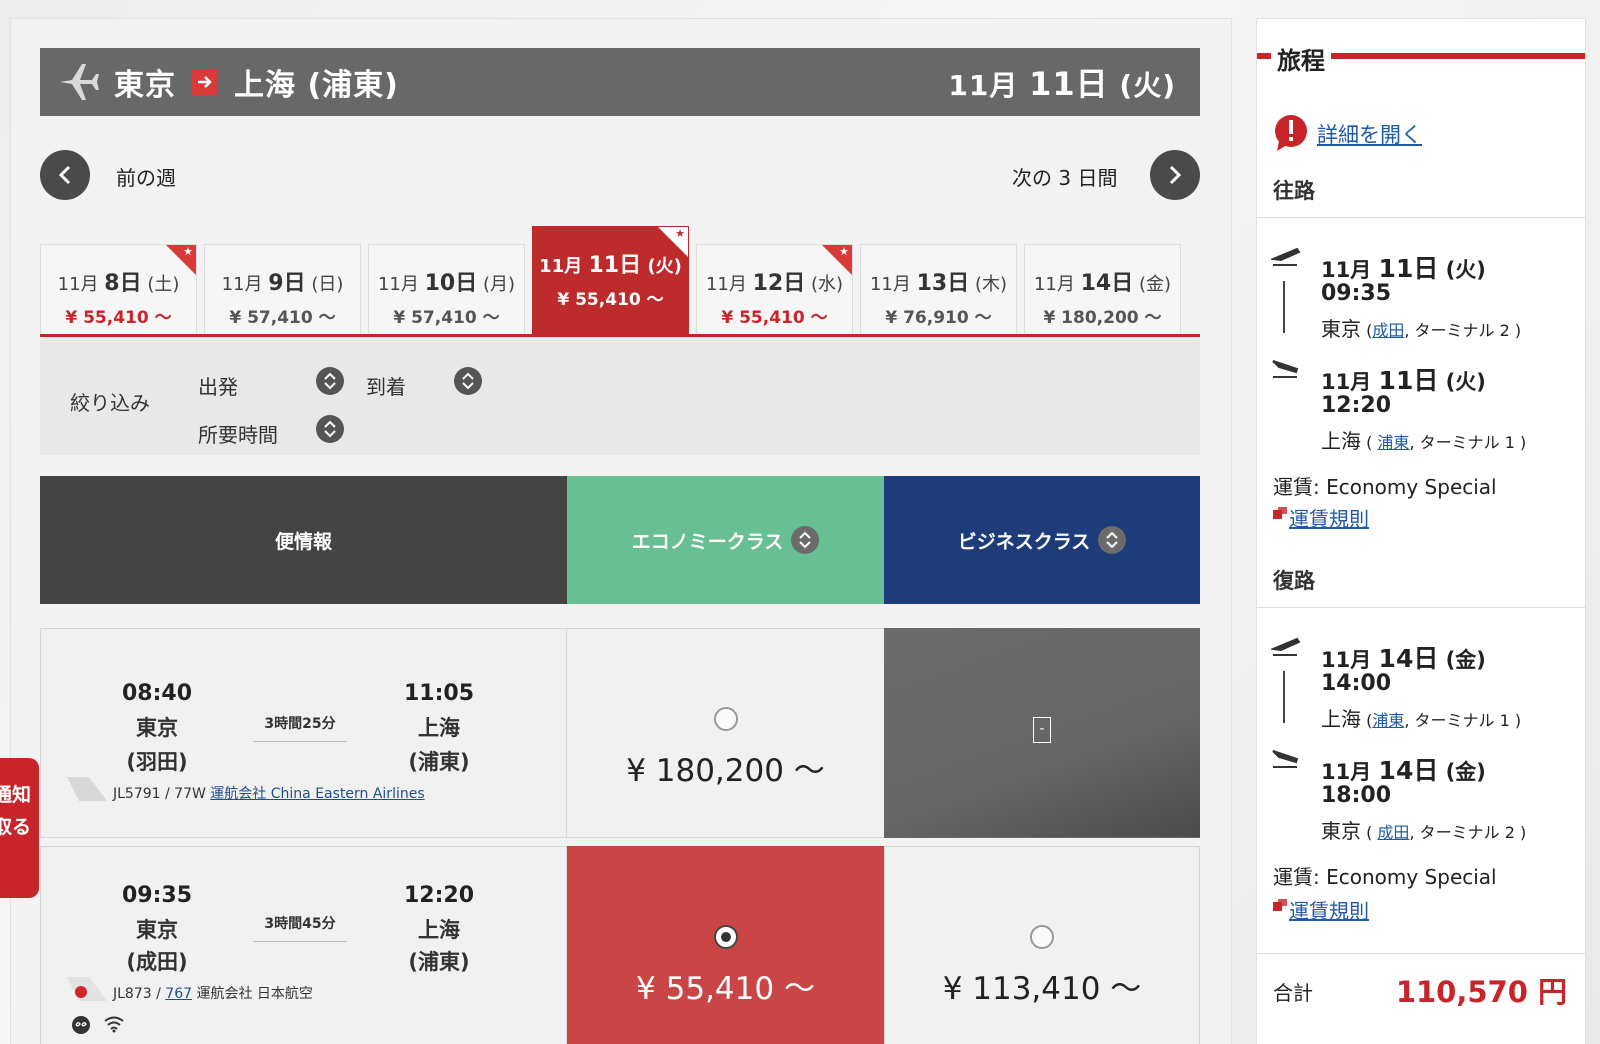  I want to click on next-days-label: 次の 3 日間, so click(1064, 176).